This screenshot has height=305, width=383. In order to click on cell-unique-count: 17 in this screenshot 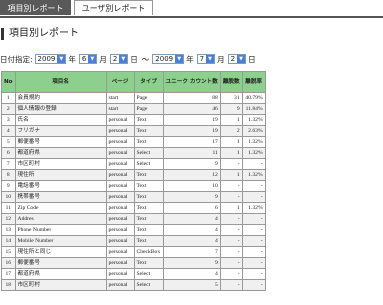, I will do `click(191, 142)`.